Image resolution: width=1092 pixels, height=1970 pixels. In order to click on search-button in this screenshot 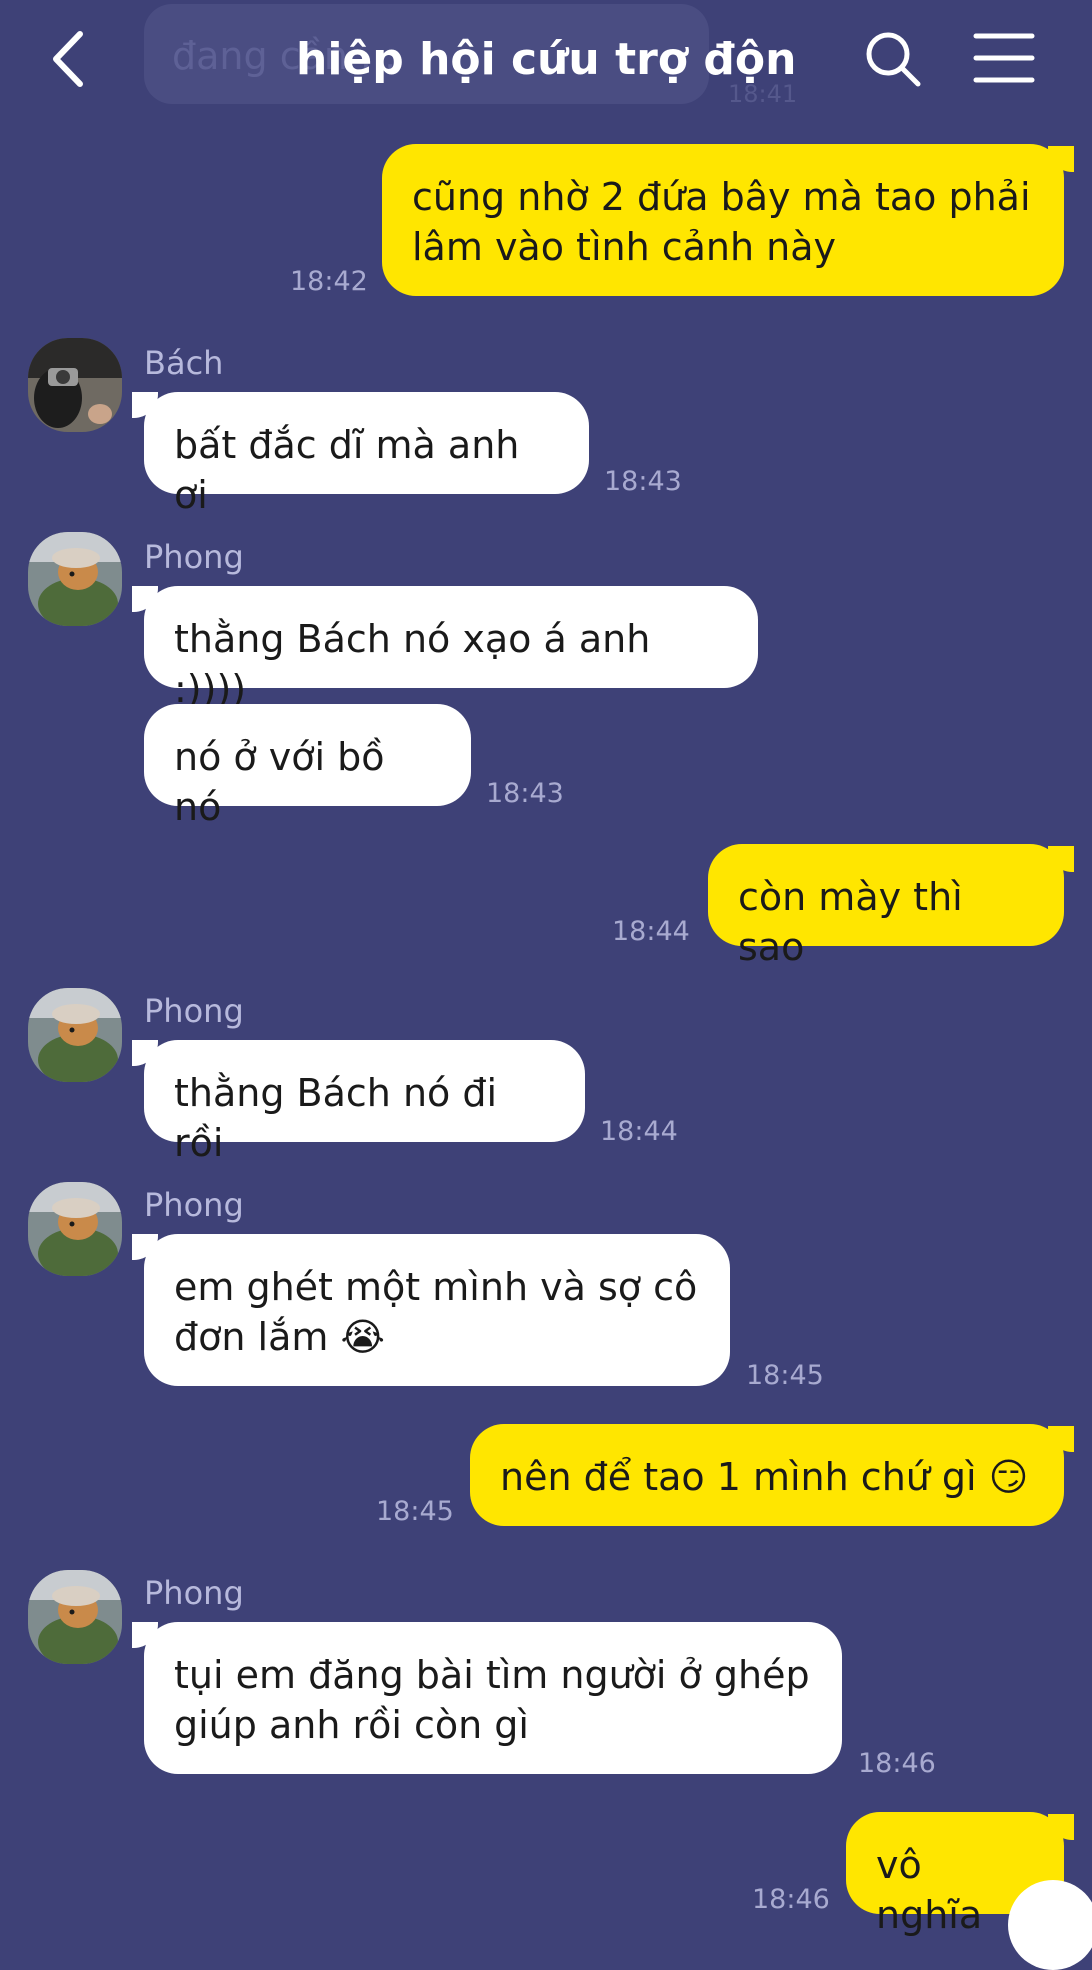, I will do `click(893, 59)`.